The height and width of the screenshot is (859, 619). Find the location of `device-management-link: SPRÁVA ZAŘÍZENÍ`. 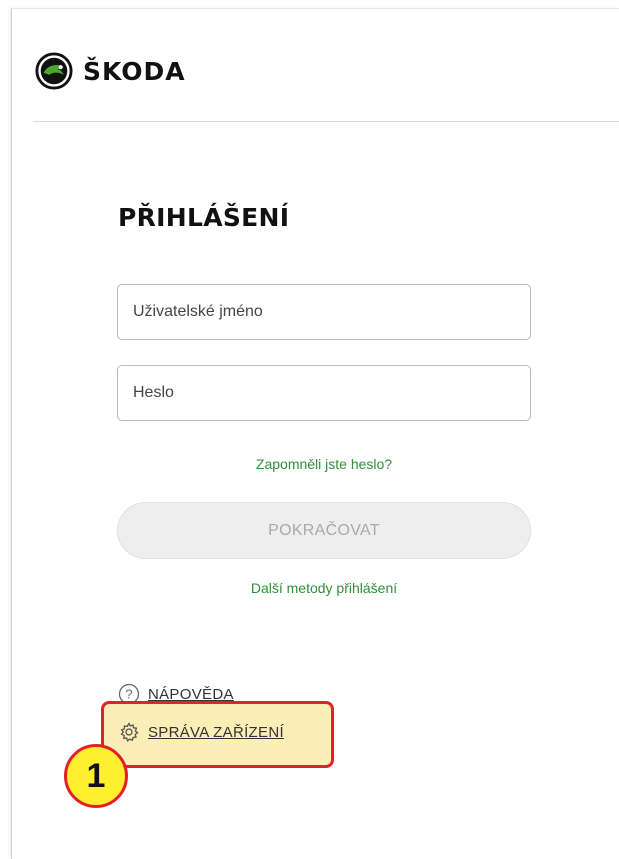

device-management-link: SPRÁVA ZAŘÍZENÍ is located at coordinates (201, 732).